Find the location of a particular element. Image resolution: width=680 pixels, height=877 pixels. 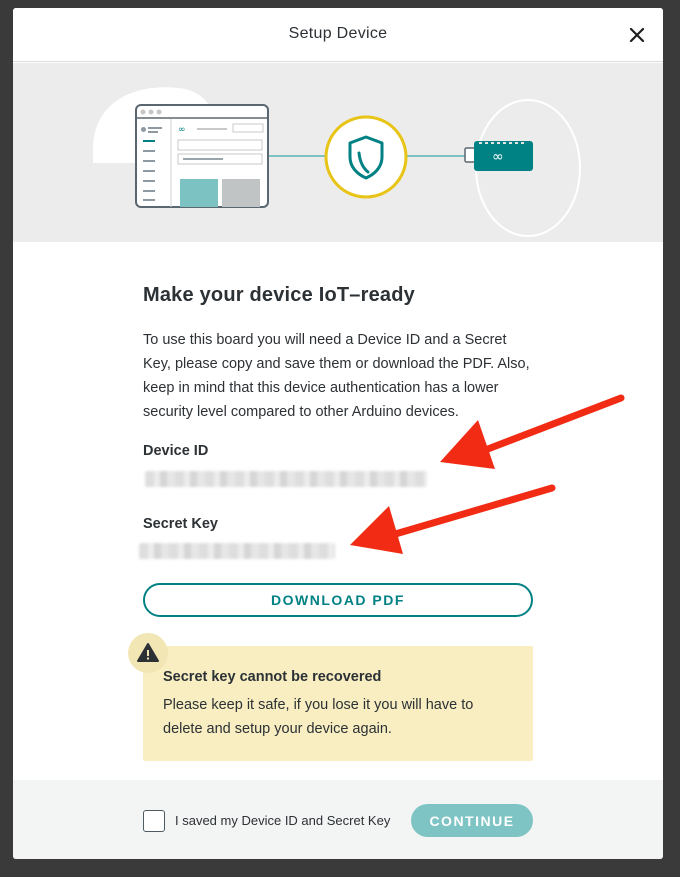

modal-header: Setup Device is located at coordinates (338, 35).